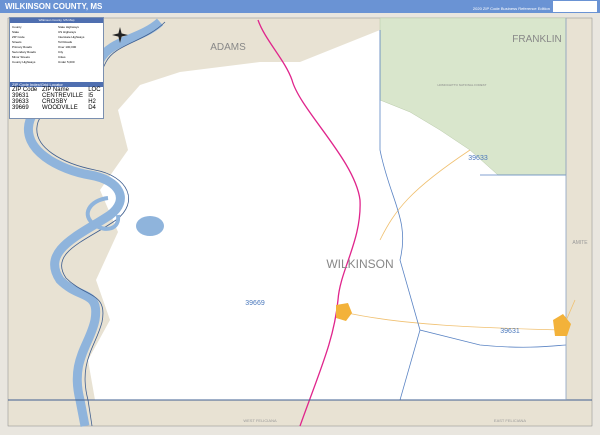 The image size is (600, 435). What do you see at coordinates (510, 331) in the screenshot?
I see `zip-label-39631: 39631` at bounding box center [510, 331].